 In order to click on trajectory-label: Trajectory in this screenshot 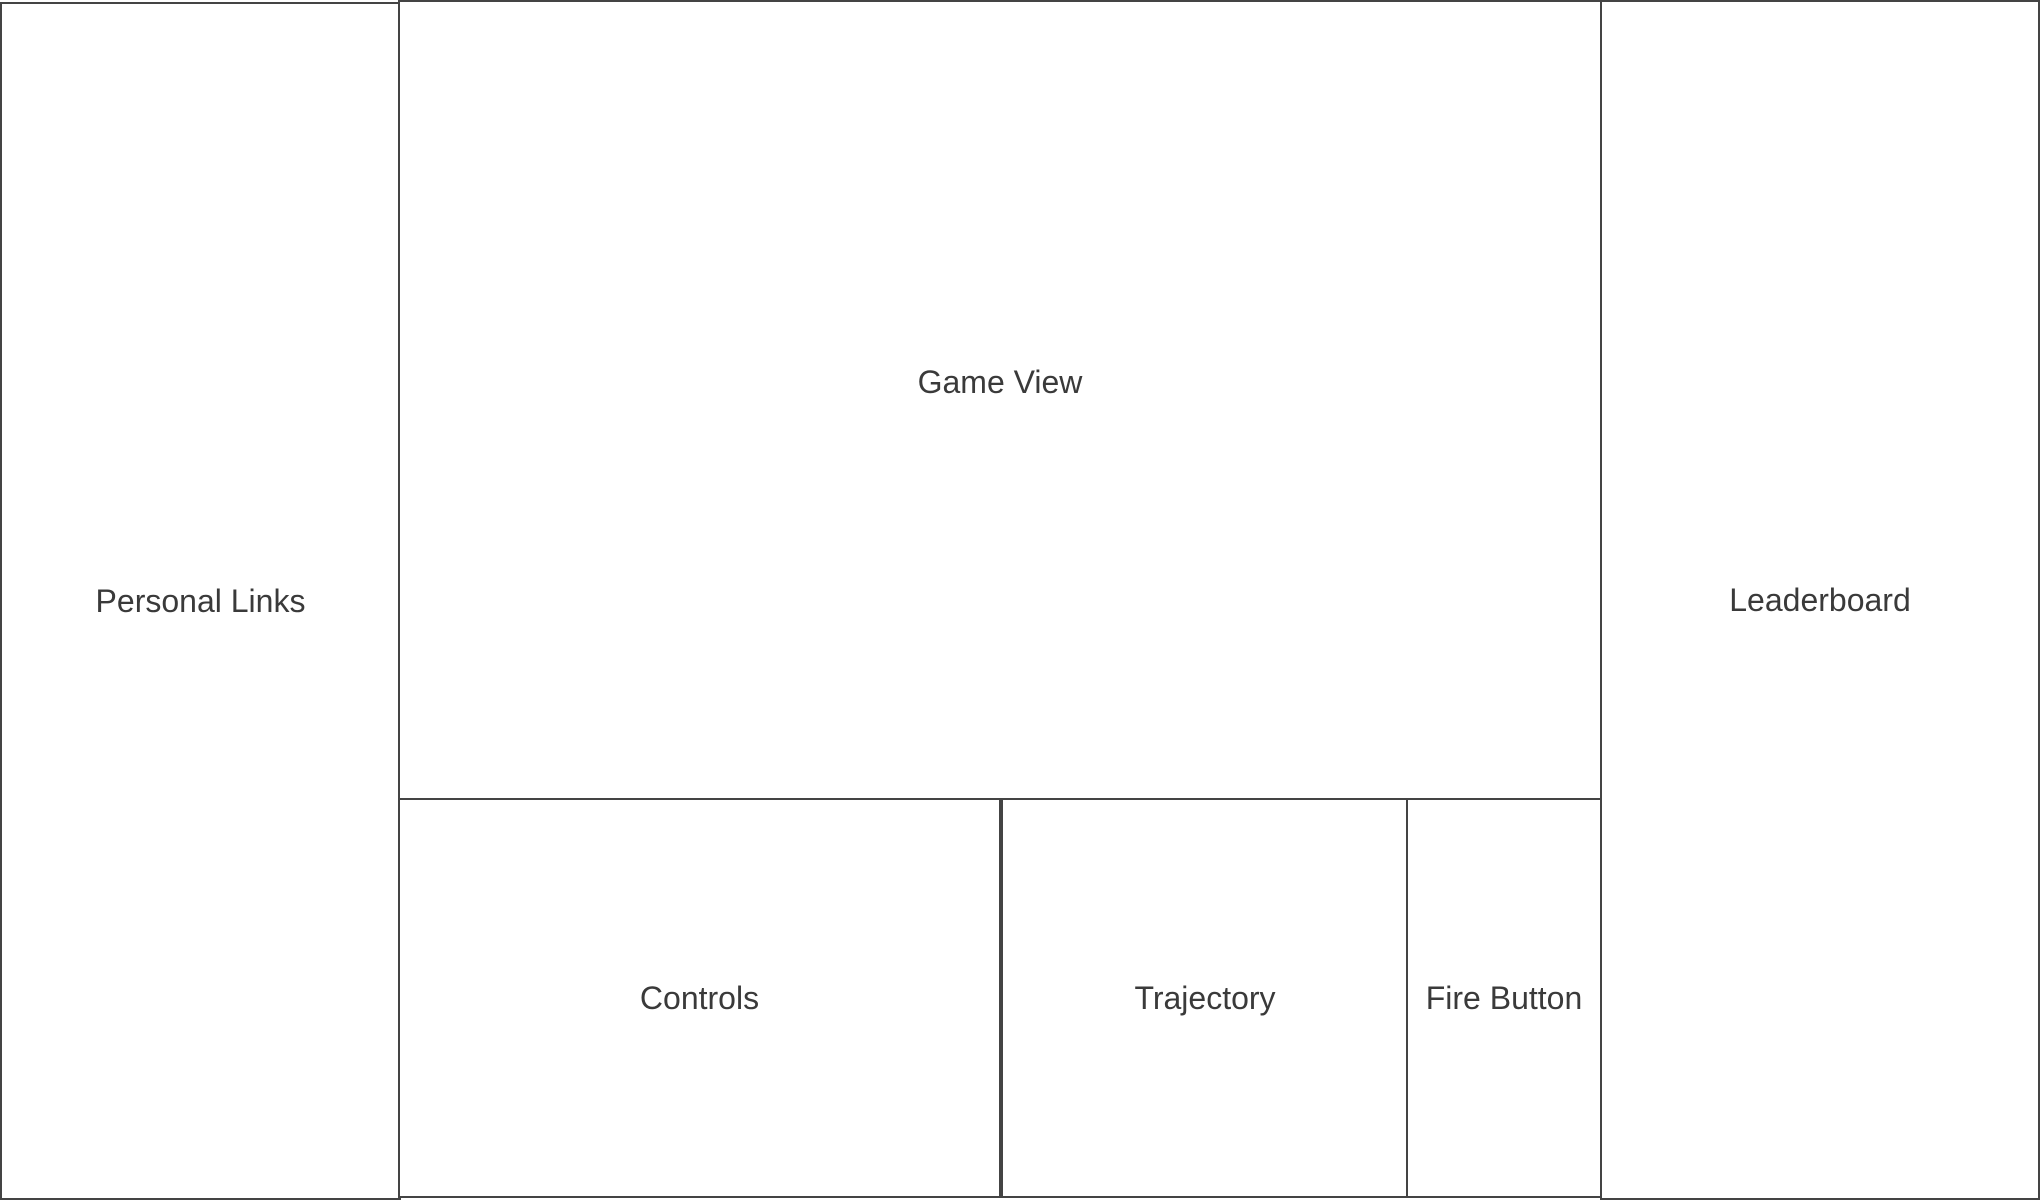, I will do `click(1205, 997)`.